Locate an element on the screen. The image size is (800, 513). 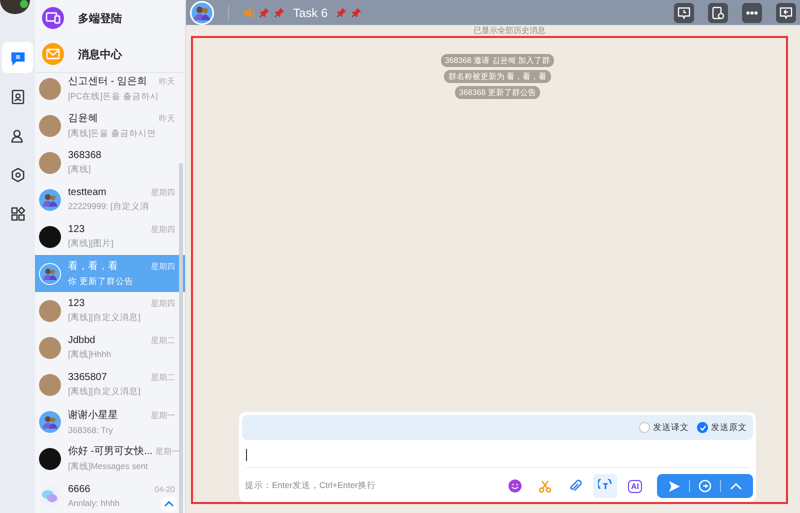
conversation-item: 6666 04-20 Annlaly: hhhh is located at coordinates (110, 495).